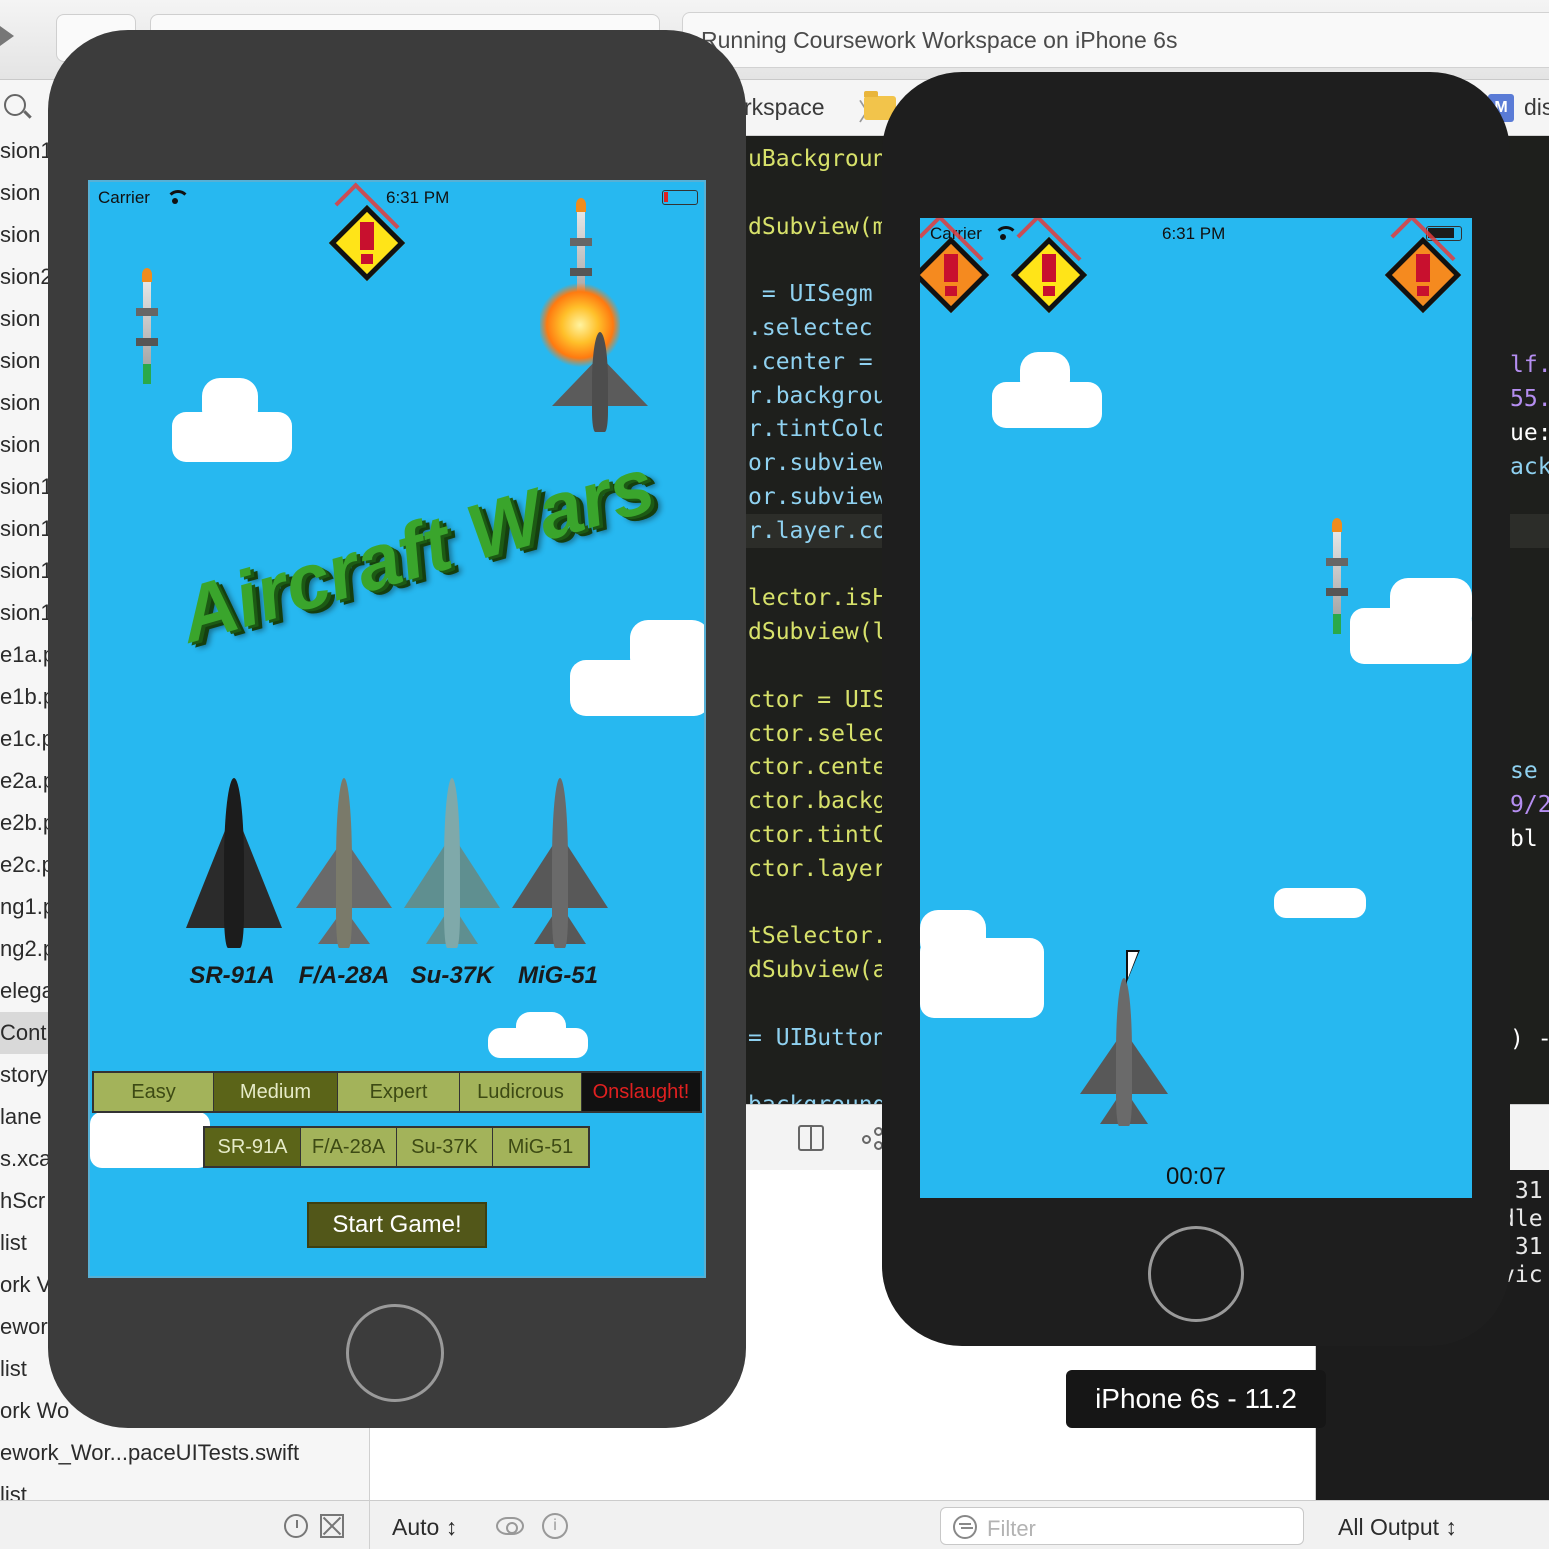 This screenshot has height=1549, width=1549. Describe the element at coordinates (1529, 433) in the screenshot. I see `code-line: ue:` at that location.